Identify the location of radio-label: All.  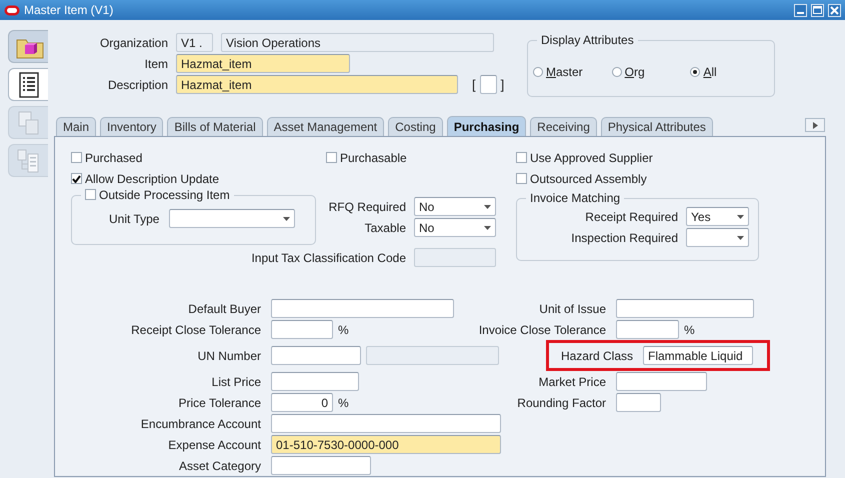
(710, 71).